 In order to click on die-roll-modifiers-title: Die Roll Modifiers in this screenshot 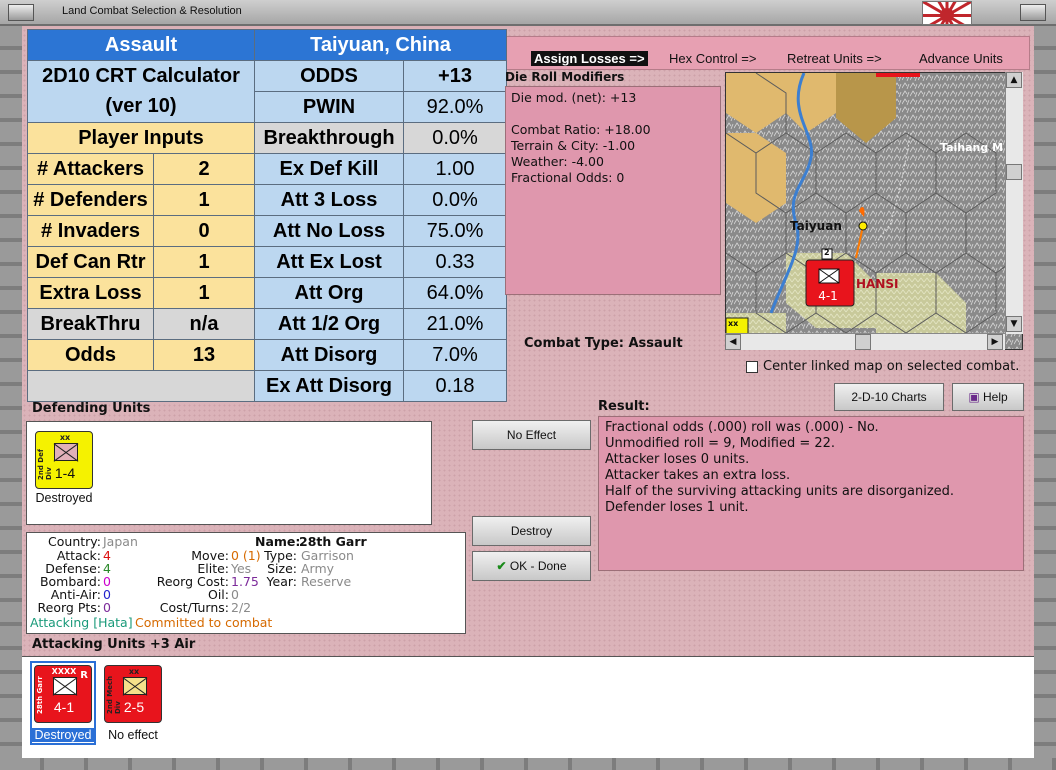, I will do `click(565, 77)`.